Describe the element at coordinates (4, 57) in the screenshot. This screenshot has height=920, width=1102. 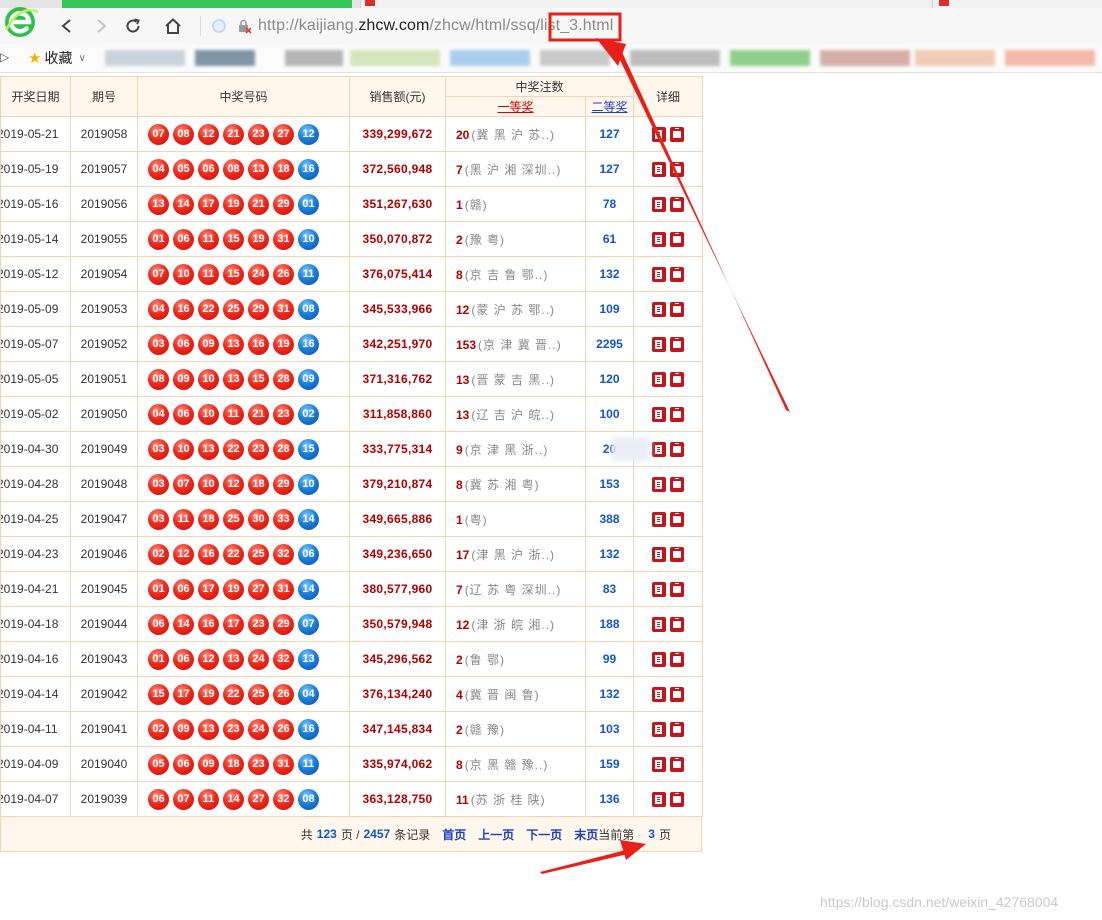
I see `bookmarks-overflow-icon: ▷` at that location.